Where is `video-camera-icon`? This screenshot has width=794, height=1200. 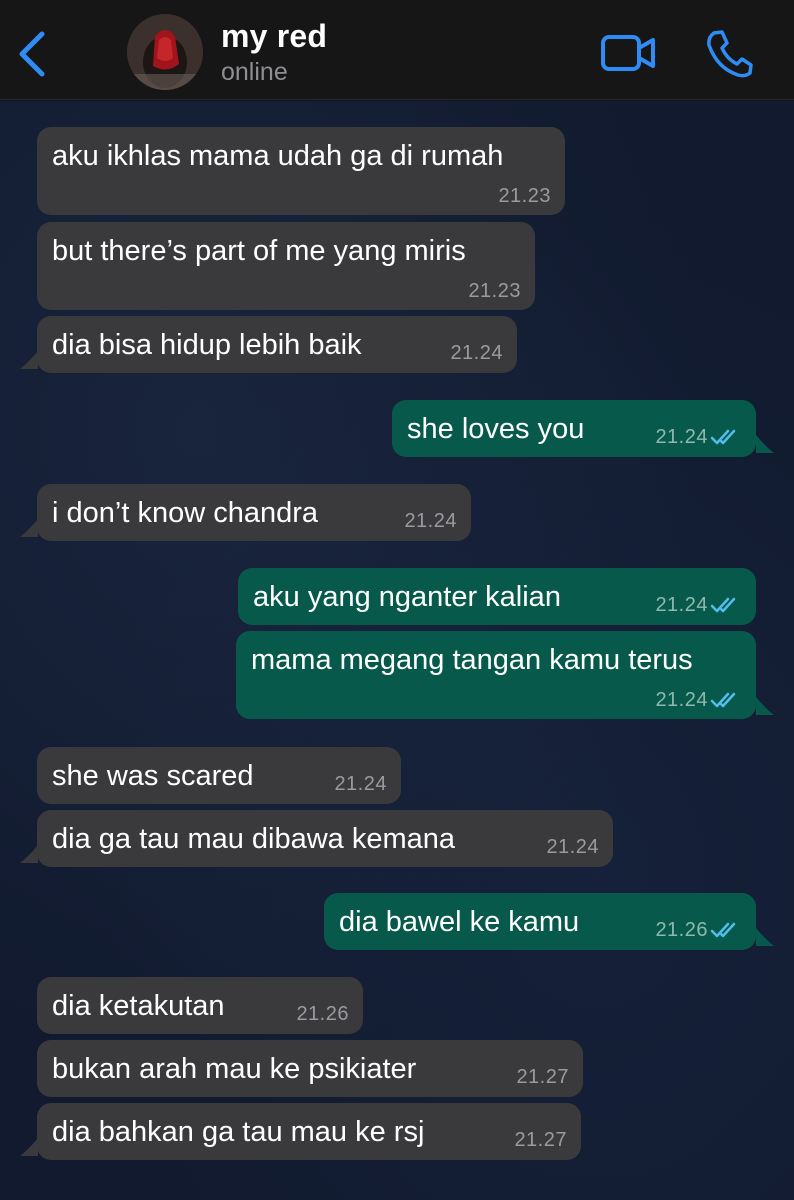
video-camera-icon is located at coordinates (628, 53).